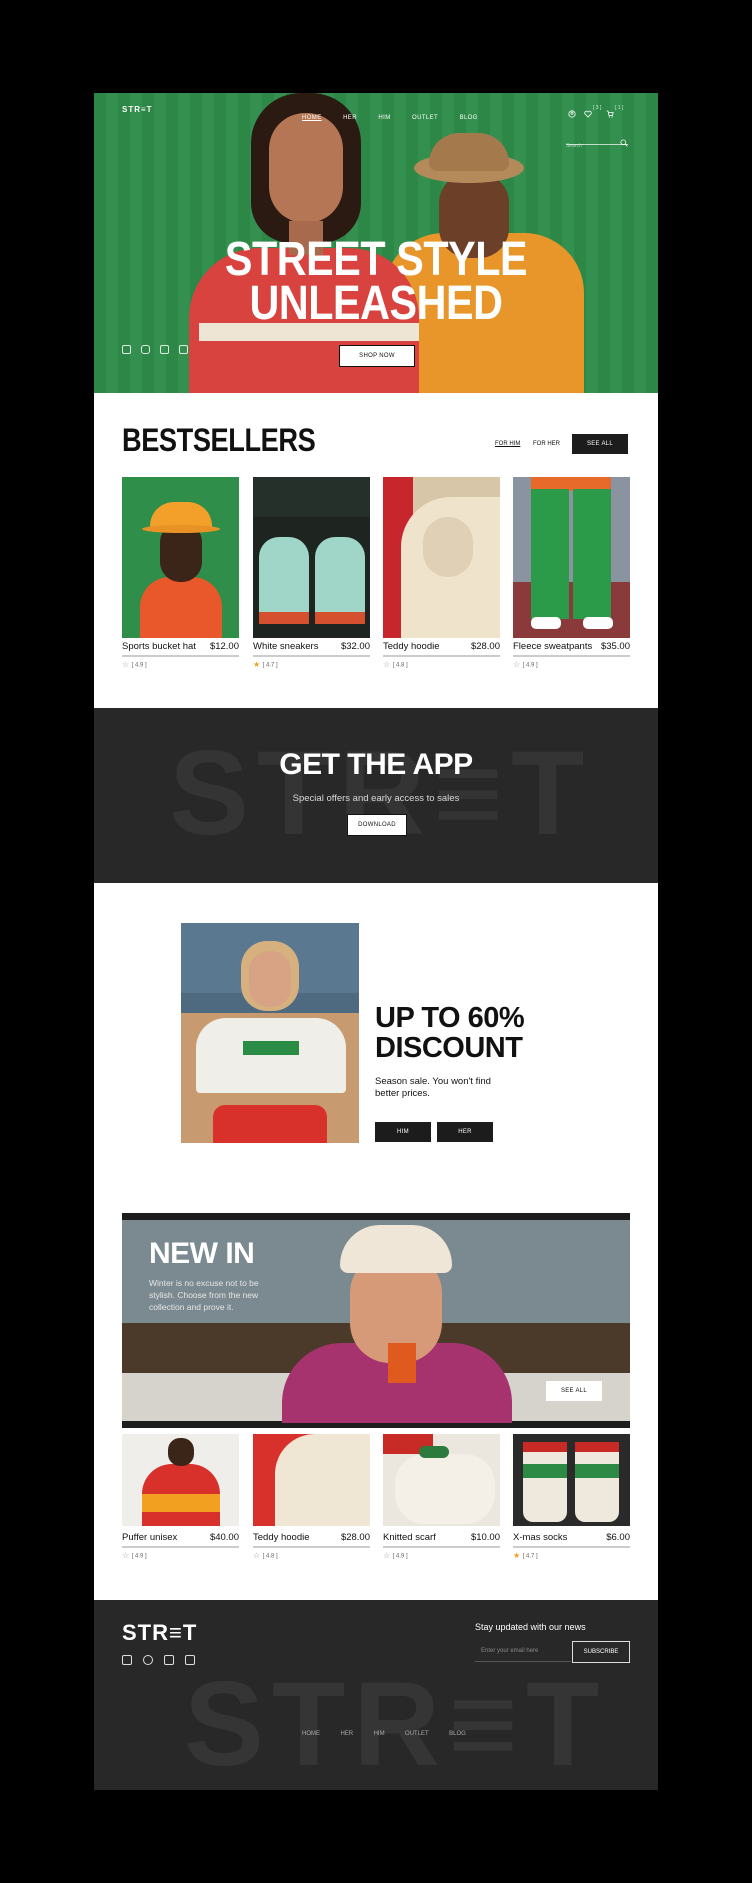  What do you see at coordinates (137, 109) in the screenshot?
I see `header-logo: STR≡T` at bounding box center [137, 109].